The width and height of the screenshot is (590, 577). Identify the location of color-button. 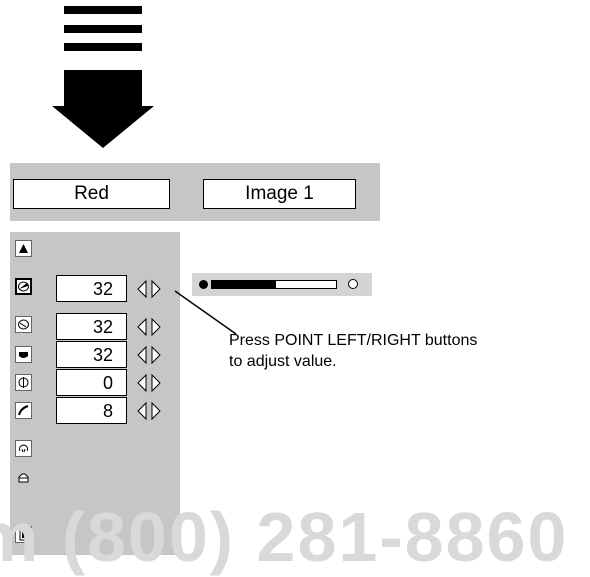
(23, 354).